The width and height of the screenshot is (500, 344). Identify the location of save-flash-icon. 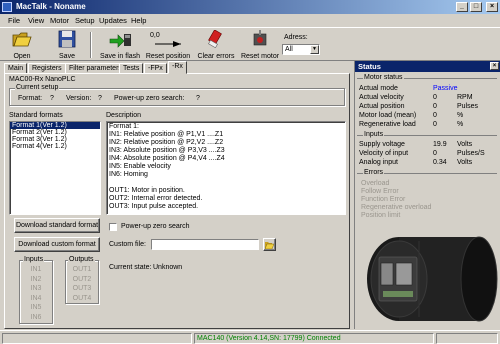
(120, 41).